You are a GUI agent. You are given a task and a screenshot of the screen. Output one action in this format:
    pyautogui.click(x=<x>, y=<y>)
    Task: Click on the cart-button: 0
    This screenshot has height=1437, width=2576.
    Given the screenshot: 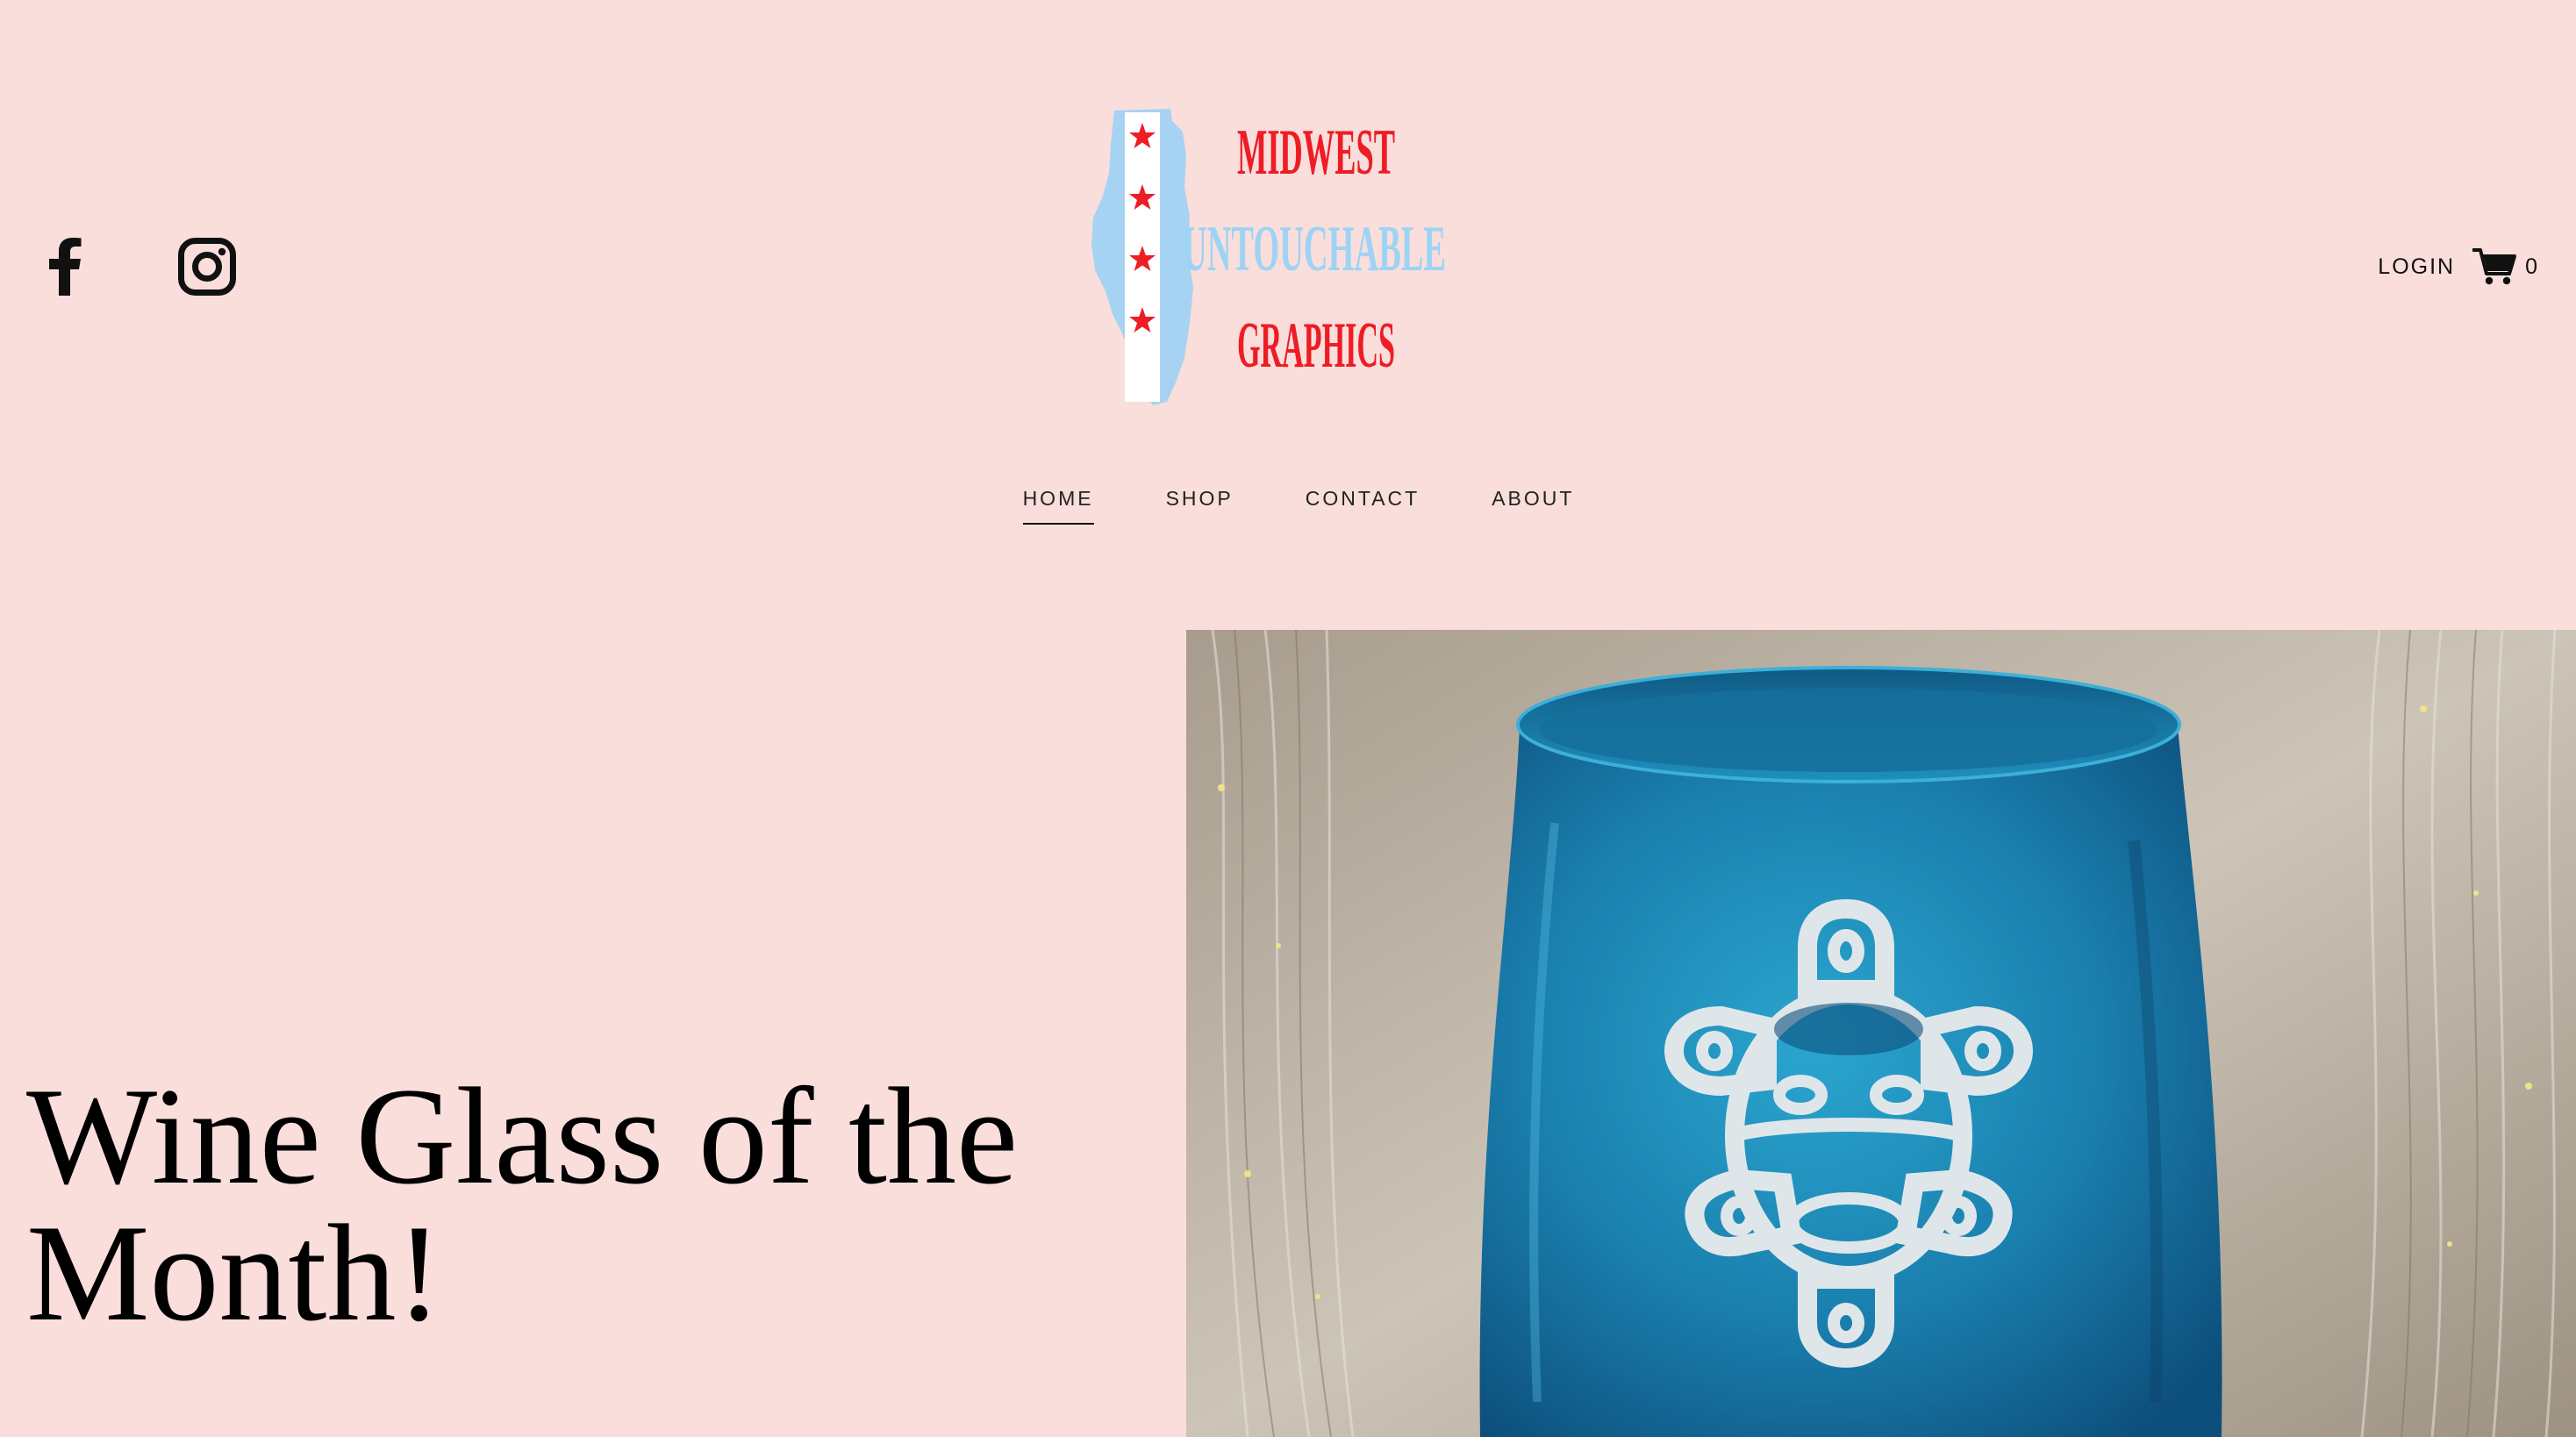 What is the action you would take?
    pyautogui.click(x=2505, y=266)
    